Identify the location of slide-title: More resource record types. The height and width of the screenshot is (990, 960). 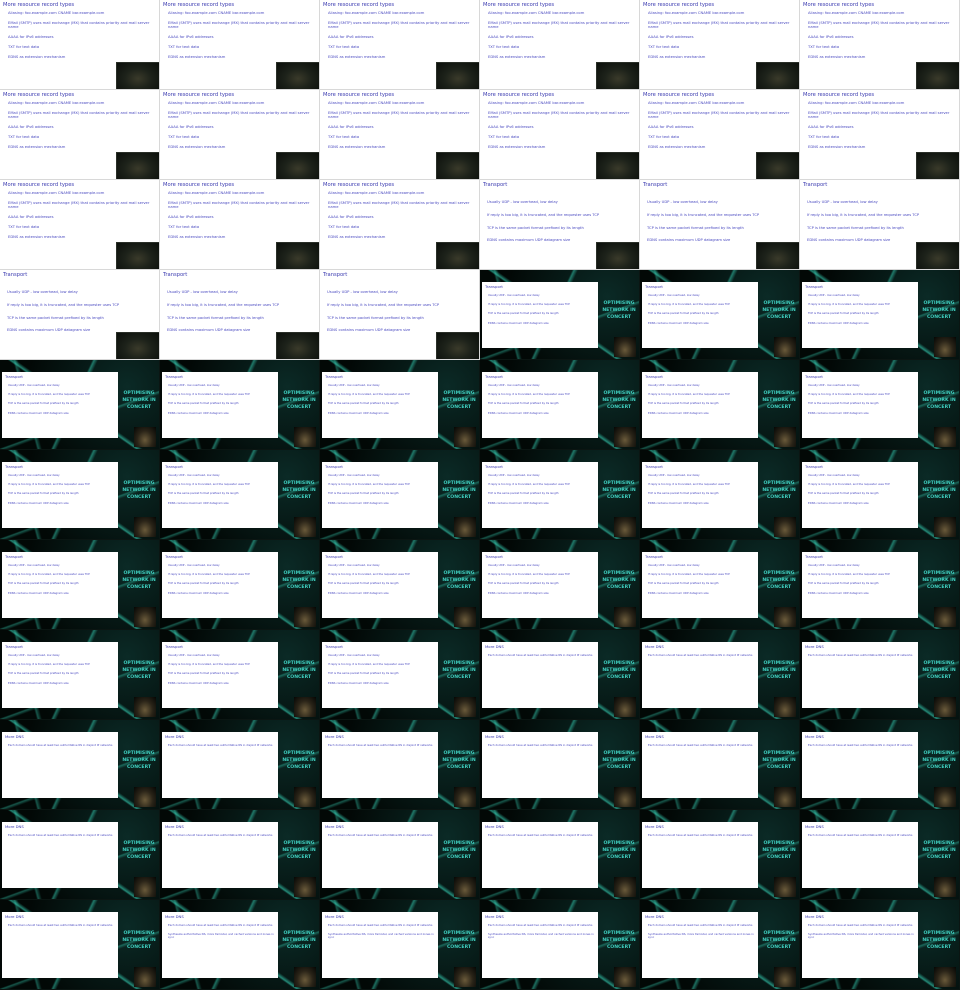
(199, 185).